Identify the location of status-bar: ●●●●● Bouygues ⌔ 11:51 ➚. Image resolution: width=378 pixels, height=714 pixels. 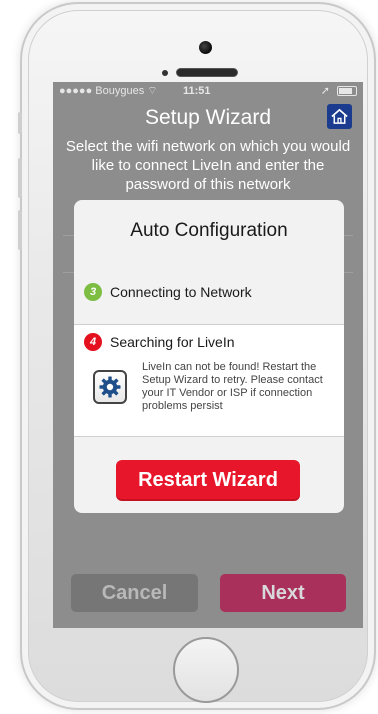
(208, 91).